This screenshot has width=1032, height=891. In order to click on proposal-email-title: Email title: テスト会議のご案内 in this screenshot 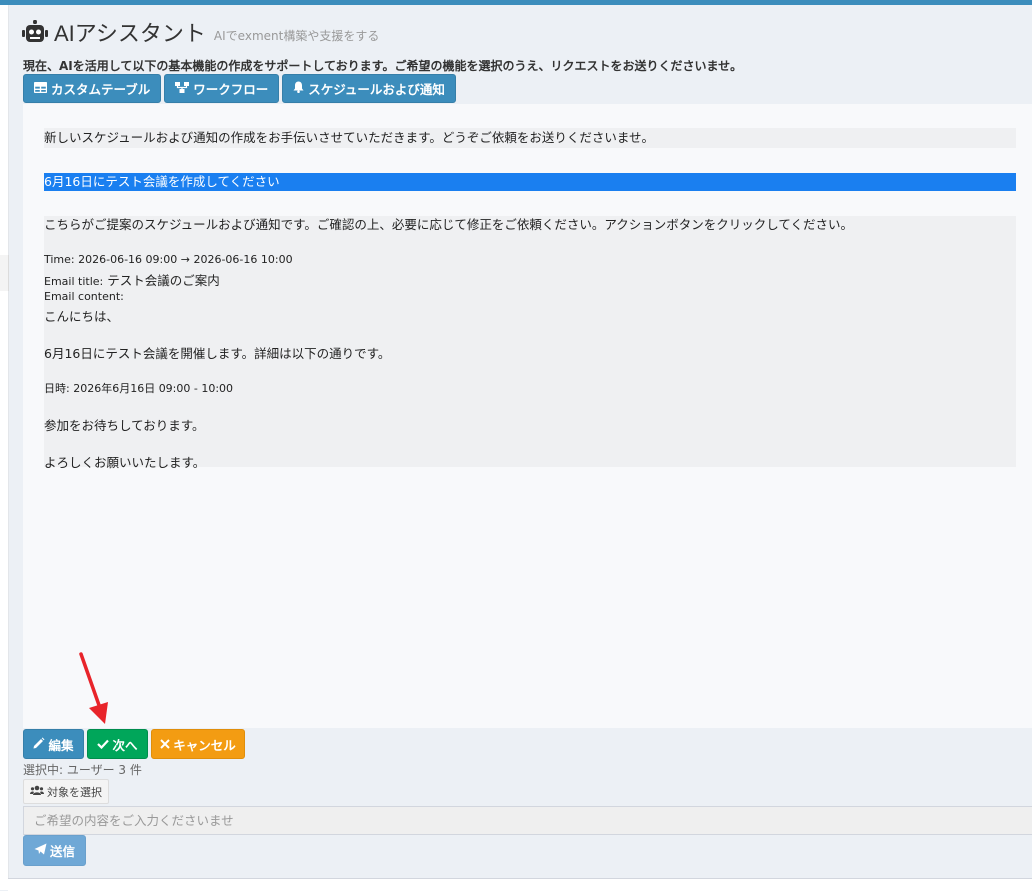, I will do `click(132, 279)`.